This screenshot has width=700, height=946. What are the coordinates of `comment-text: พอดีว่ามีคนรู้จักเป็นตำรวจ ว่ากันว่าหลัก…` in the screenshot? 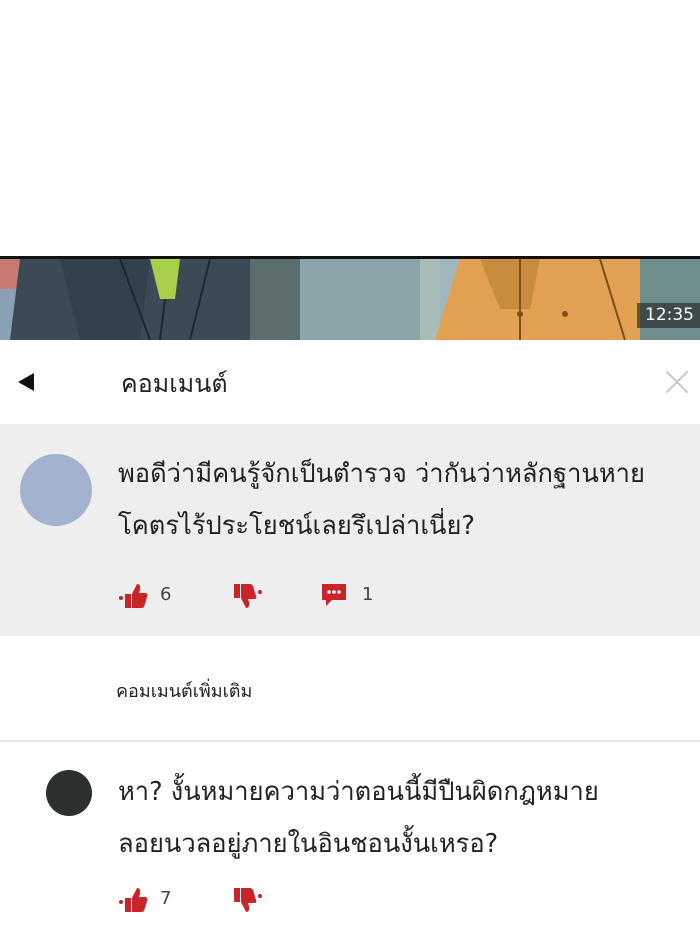 It's located at (381, 500).